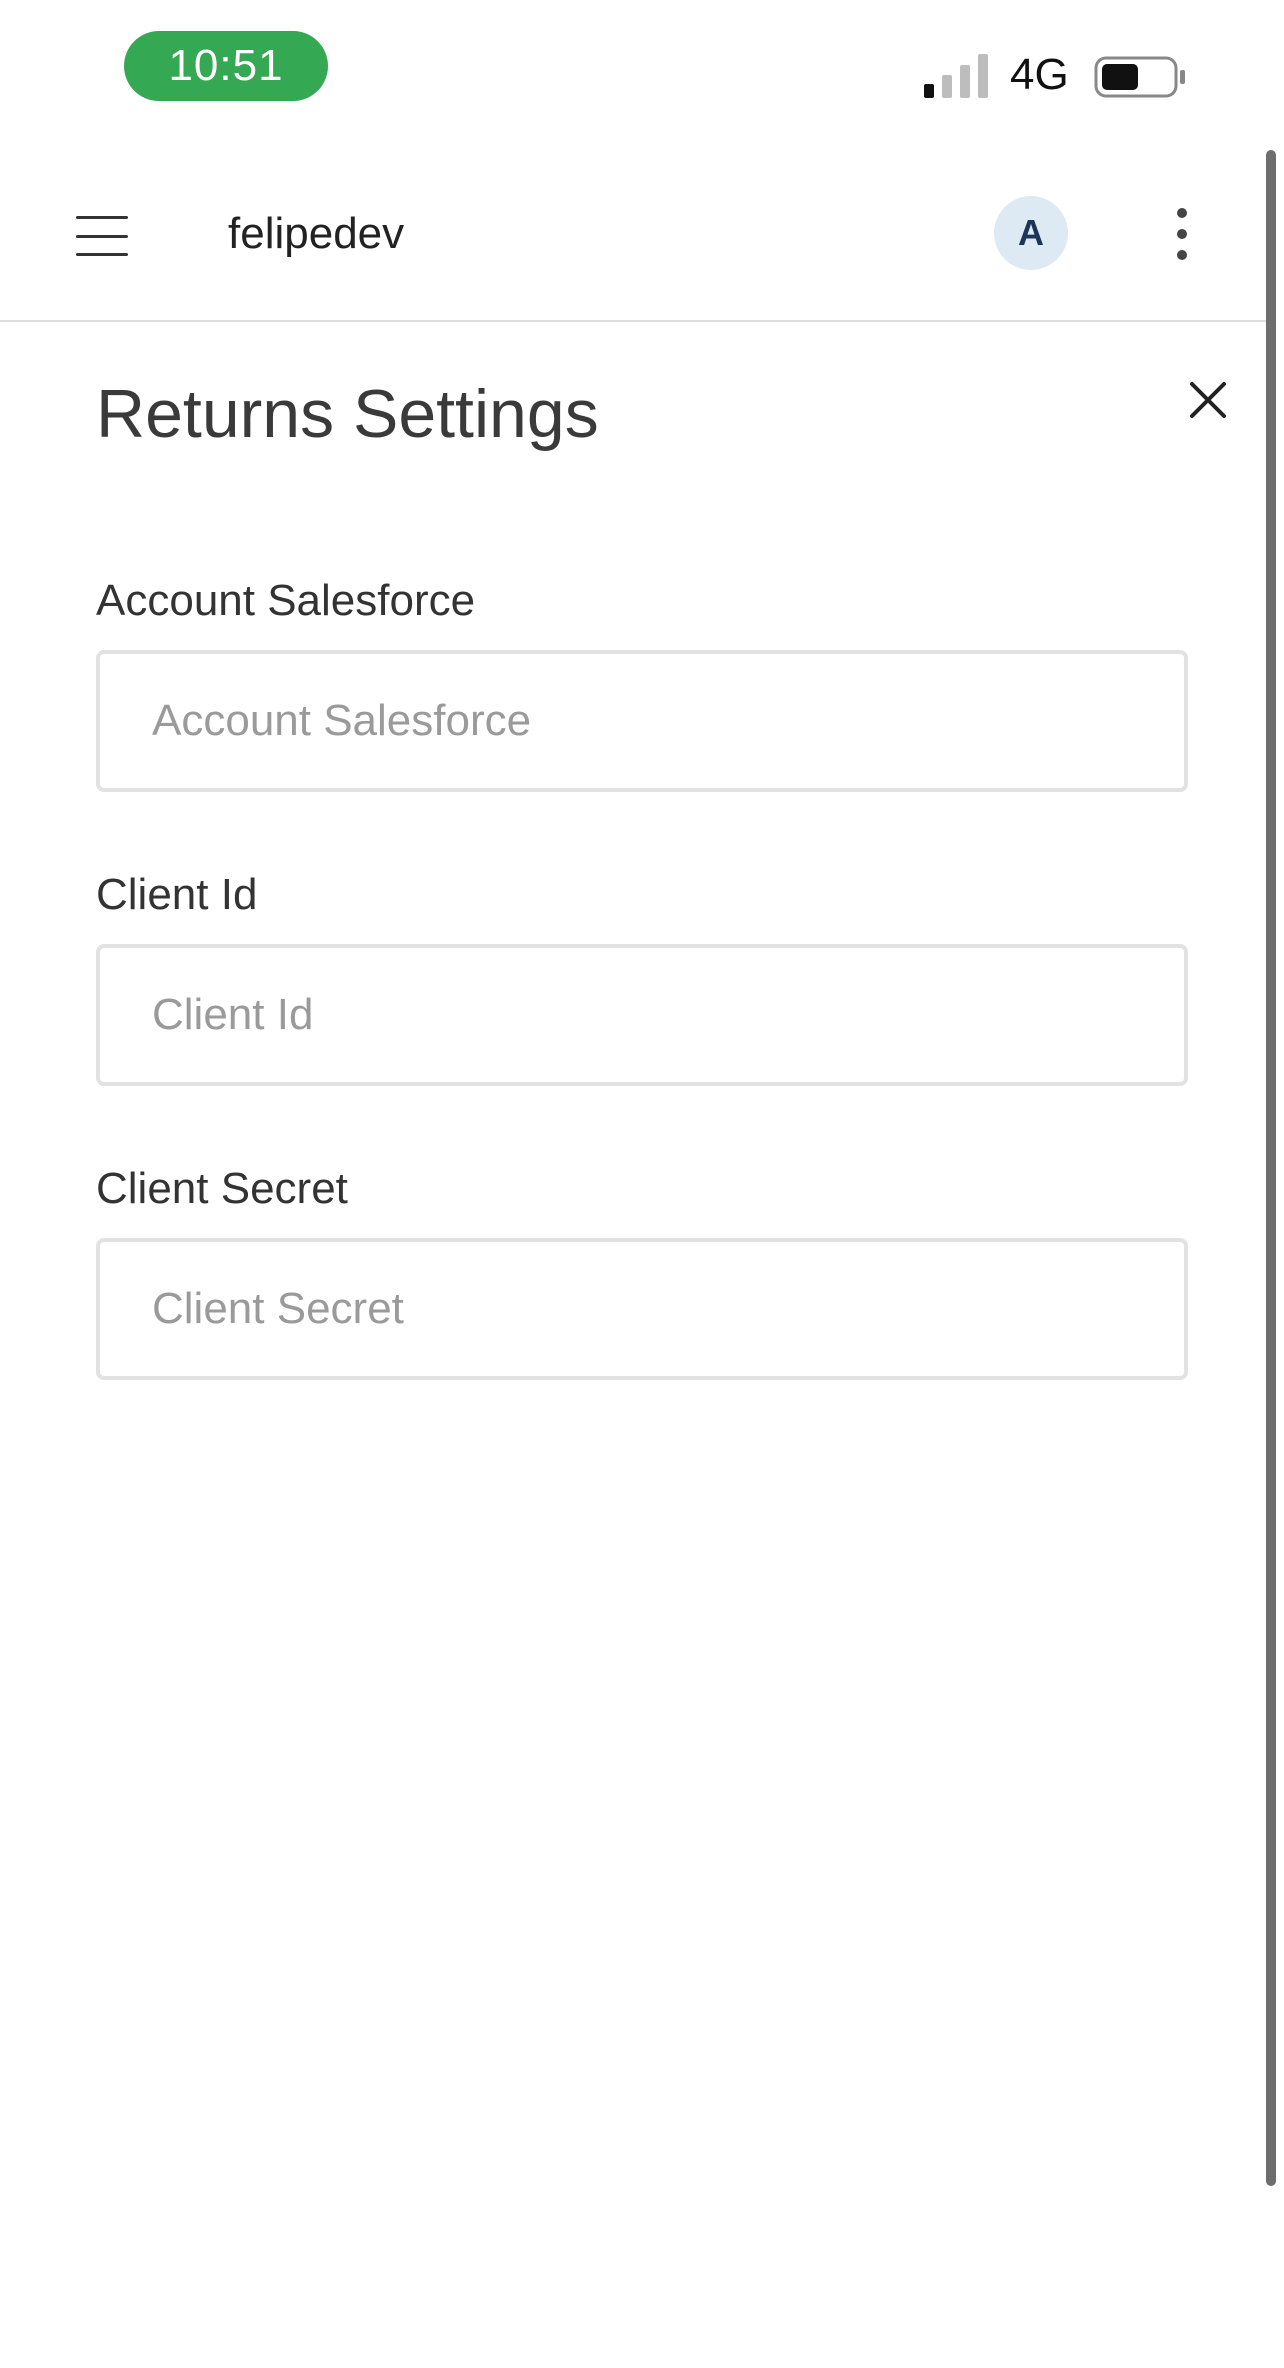  Describe the element at coordinates (642, 1309) in the screenshot. I see `client-secret-input` at that location.